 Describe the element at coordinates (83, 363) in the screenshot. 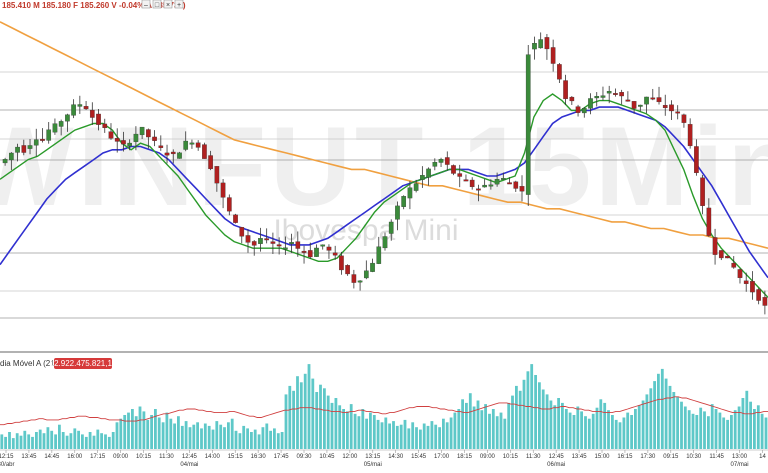

I see `volume-value-text: 12.922.475.821,10` at that location.